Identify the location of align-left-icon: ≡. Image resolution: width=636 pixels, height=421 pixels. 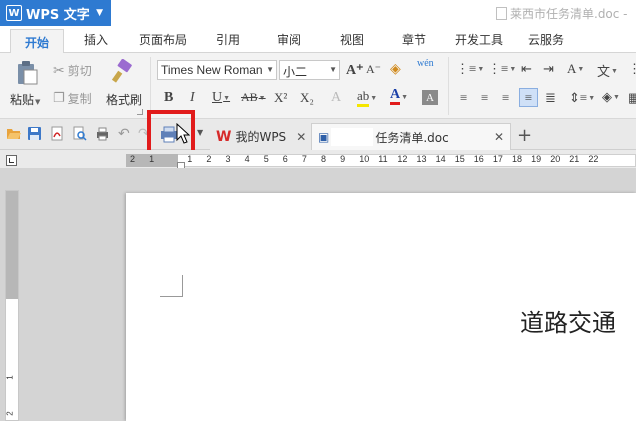
(463, 98).